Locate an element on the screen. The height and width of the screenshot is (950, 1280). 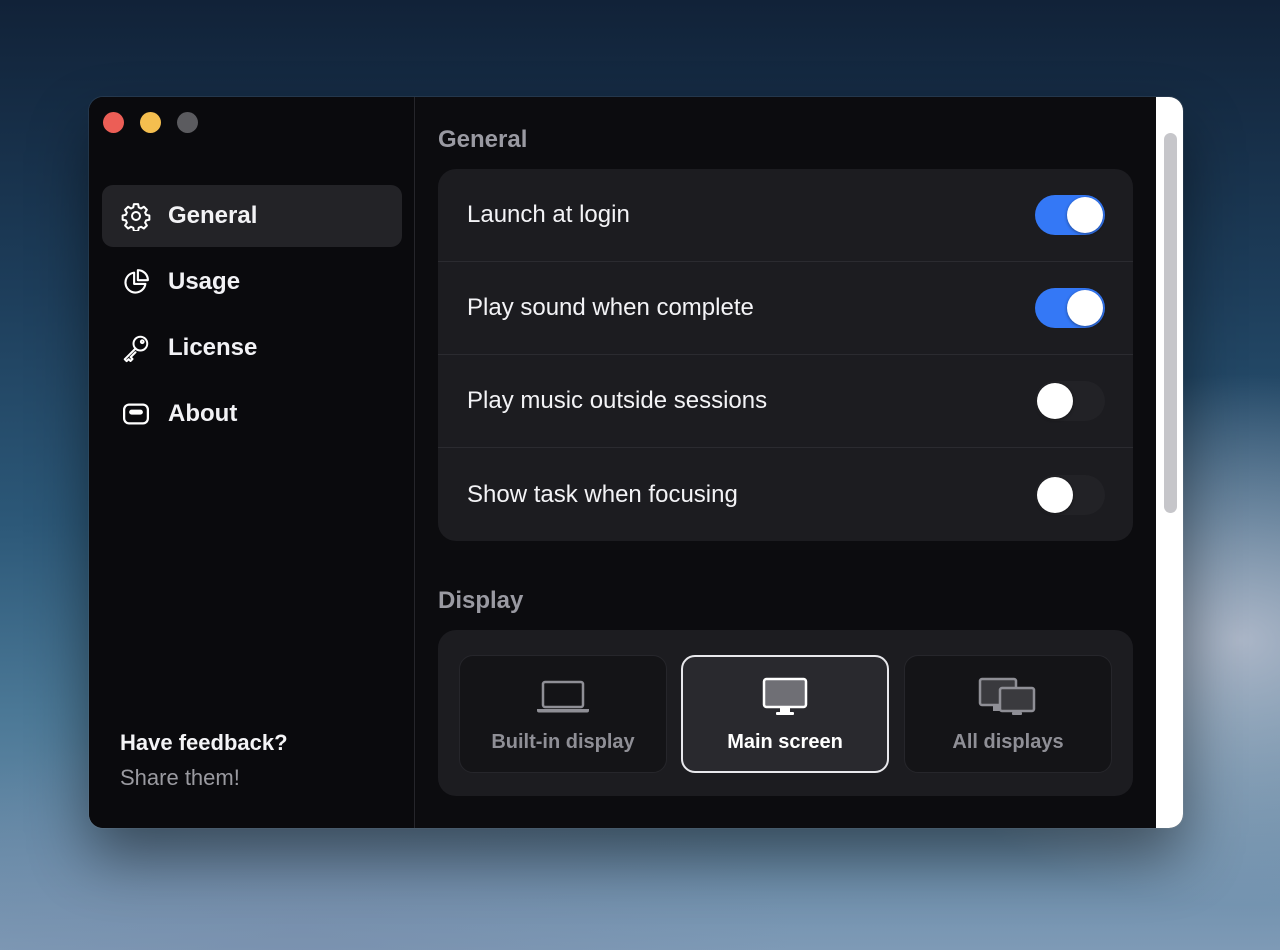
section-title-display: Display is located at coordinates (481, 600).